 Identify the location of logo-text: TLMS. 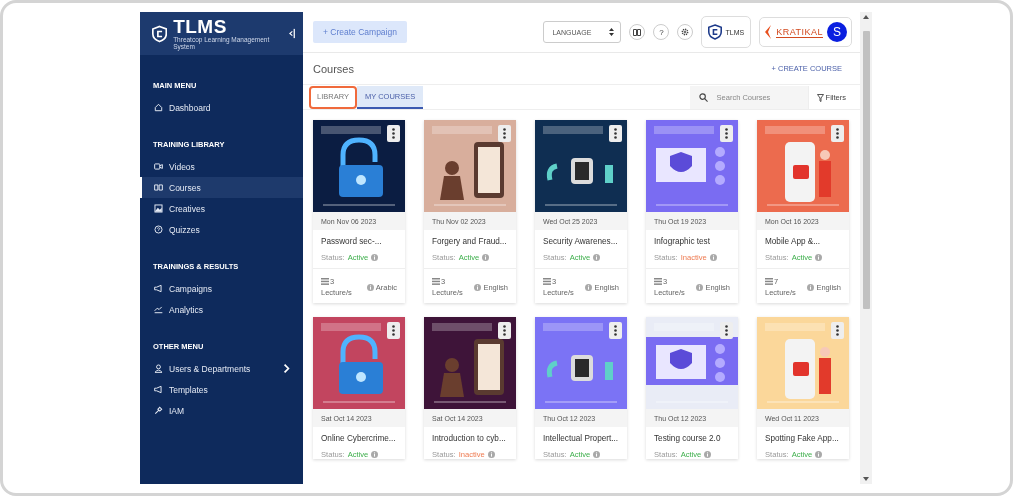
(200, 26).